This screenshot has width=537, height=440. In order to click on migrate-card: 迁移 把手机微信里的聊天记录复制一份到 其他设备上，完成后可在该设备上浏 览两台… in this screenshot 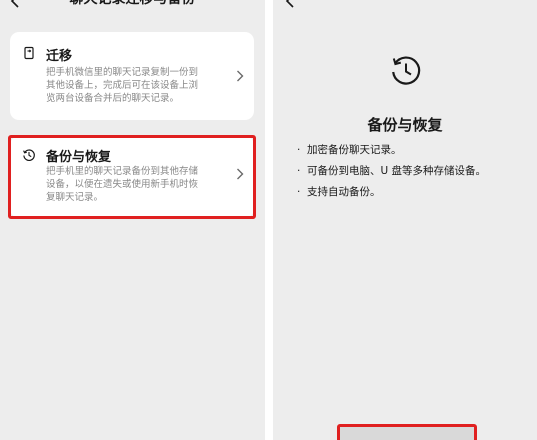, I will do `click(132, 76)`.